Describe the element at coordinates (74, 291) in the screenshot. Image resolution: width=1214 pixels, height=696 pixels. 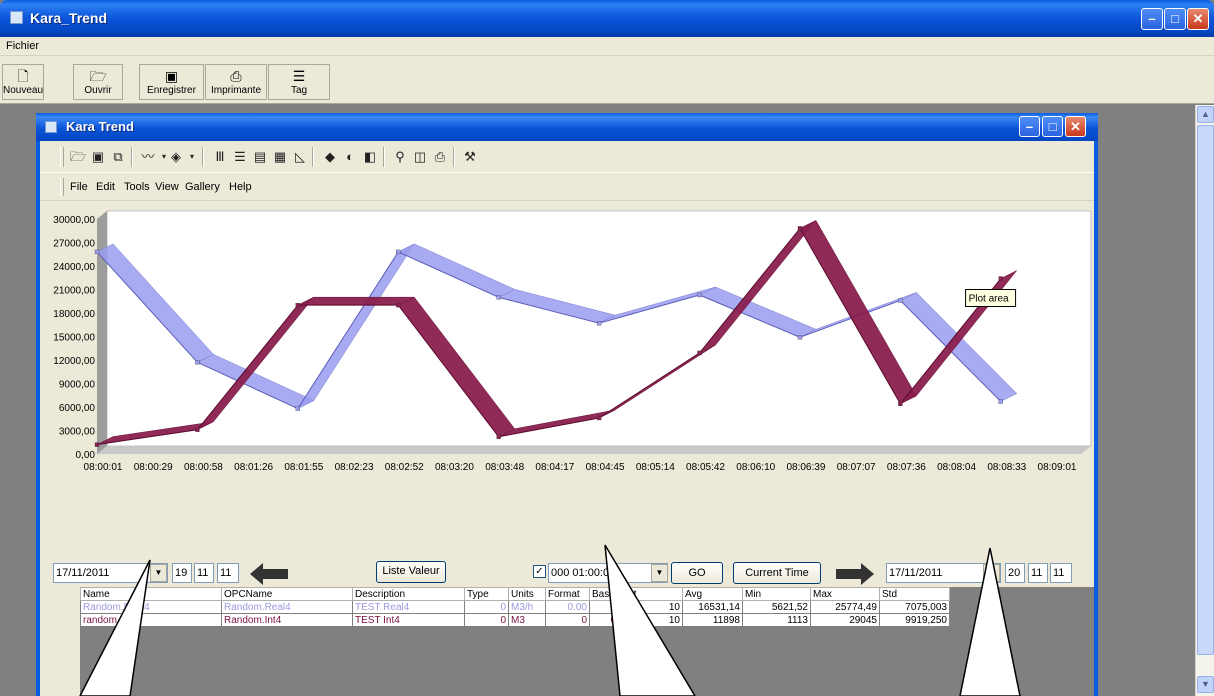
I see `y-tick-label: 21000,00` at that location.